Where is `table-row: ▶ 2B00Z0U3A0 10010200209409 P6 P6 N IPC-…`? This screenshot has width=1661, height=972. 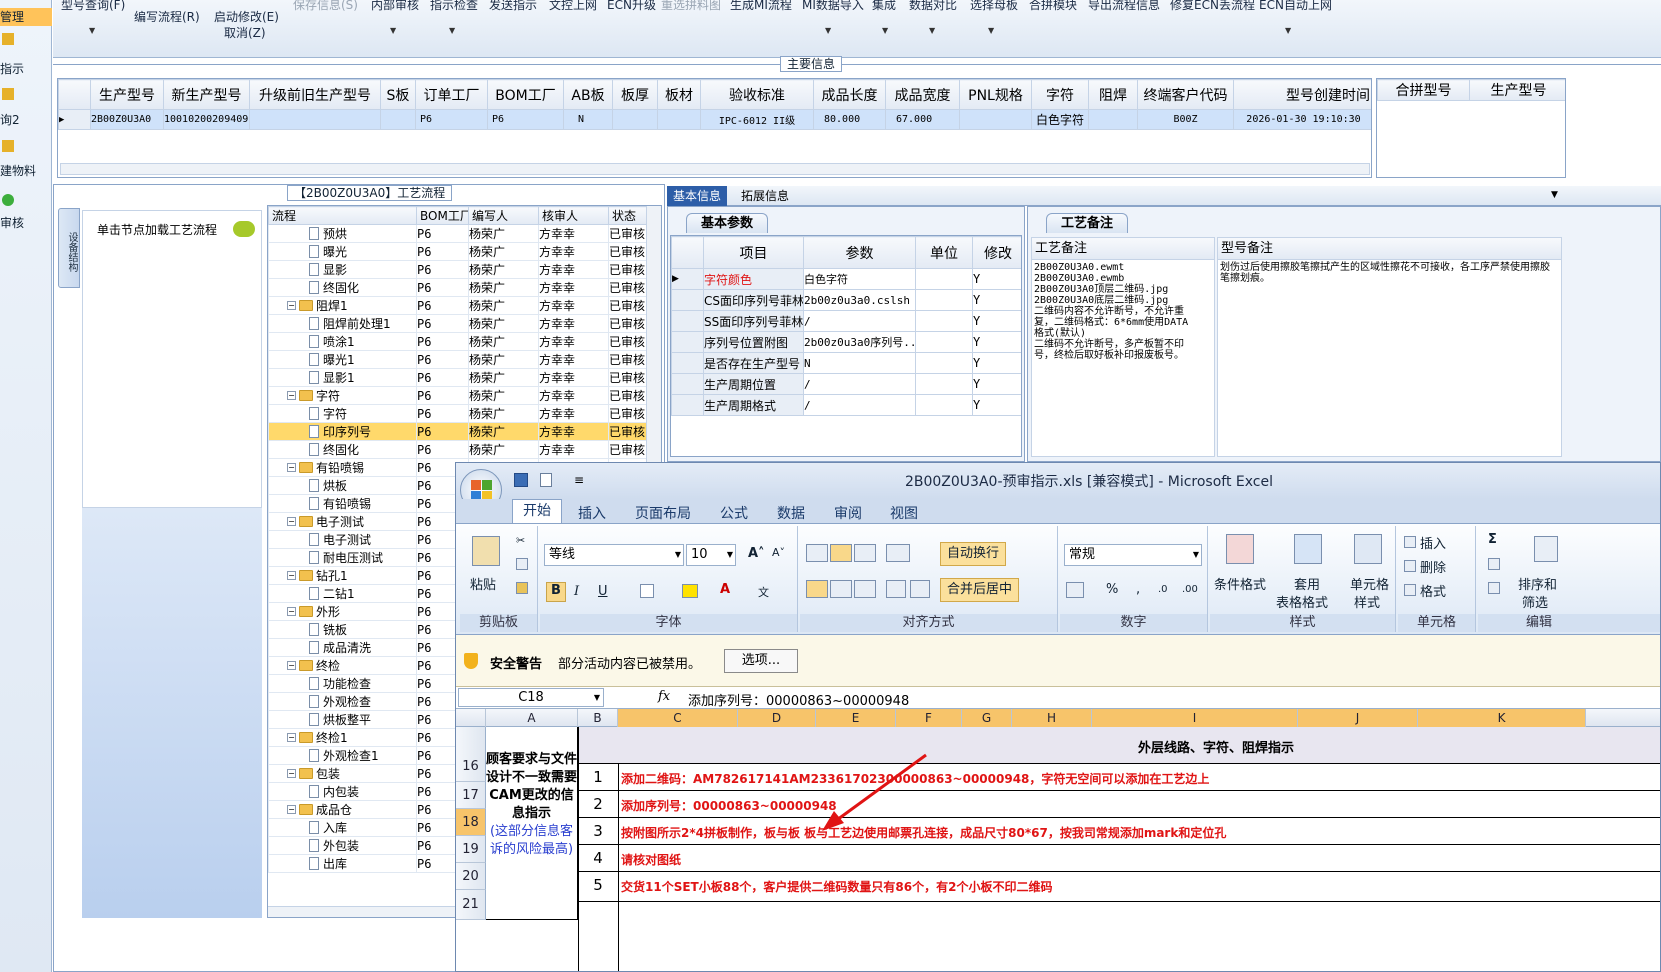 table-row: ▶ 2B00Z0U3A0 10010200209409 P6 P6 N IPC-… is located at coordinates (714, 119).